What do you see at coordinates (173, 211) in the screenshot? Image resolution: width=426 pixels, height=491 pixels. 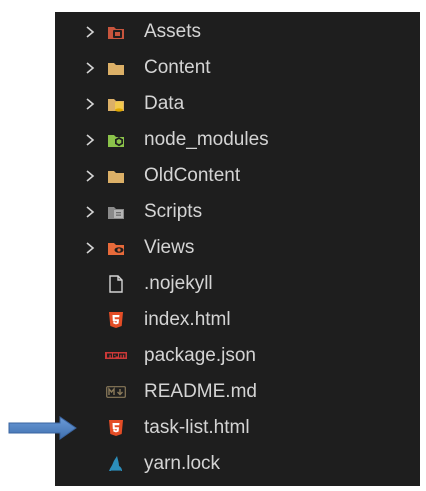 I see `tree-item-label: Scripts` at bounding box center [173, 211].